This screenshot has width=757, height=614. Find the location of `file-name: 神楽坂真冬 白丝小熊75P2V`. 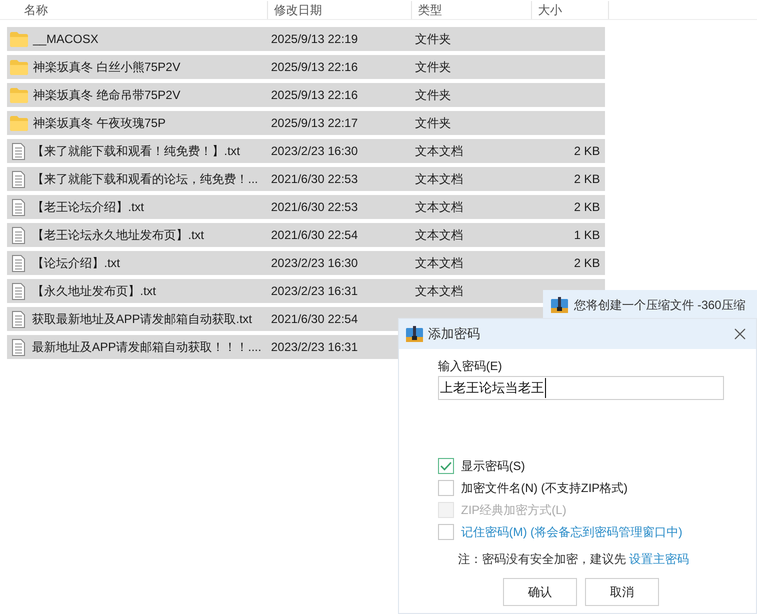

file-name: 神楽坂真冬 白丝小熊75P2V is located at coordinates (106, 67).